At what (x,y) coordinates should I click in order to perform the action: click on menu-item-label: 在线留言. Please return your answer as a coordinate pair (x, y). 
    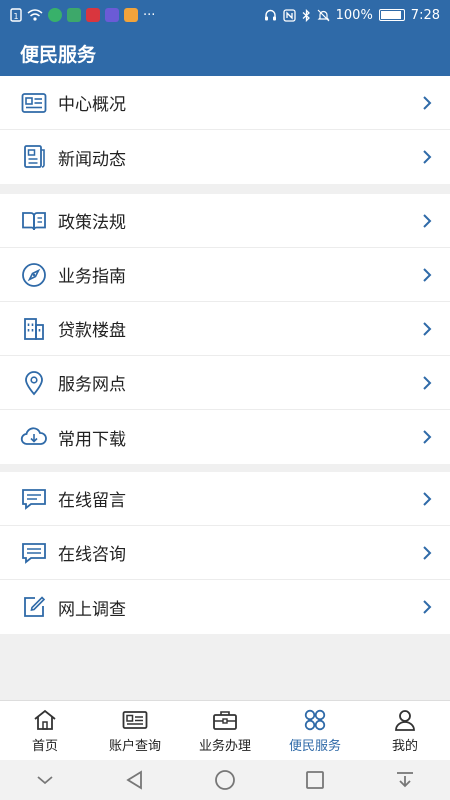
    Looking at the image, I should click on (92, 501).